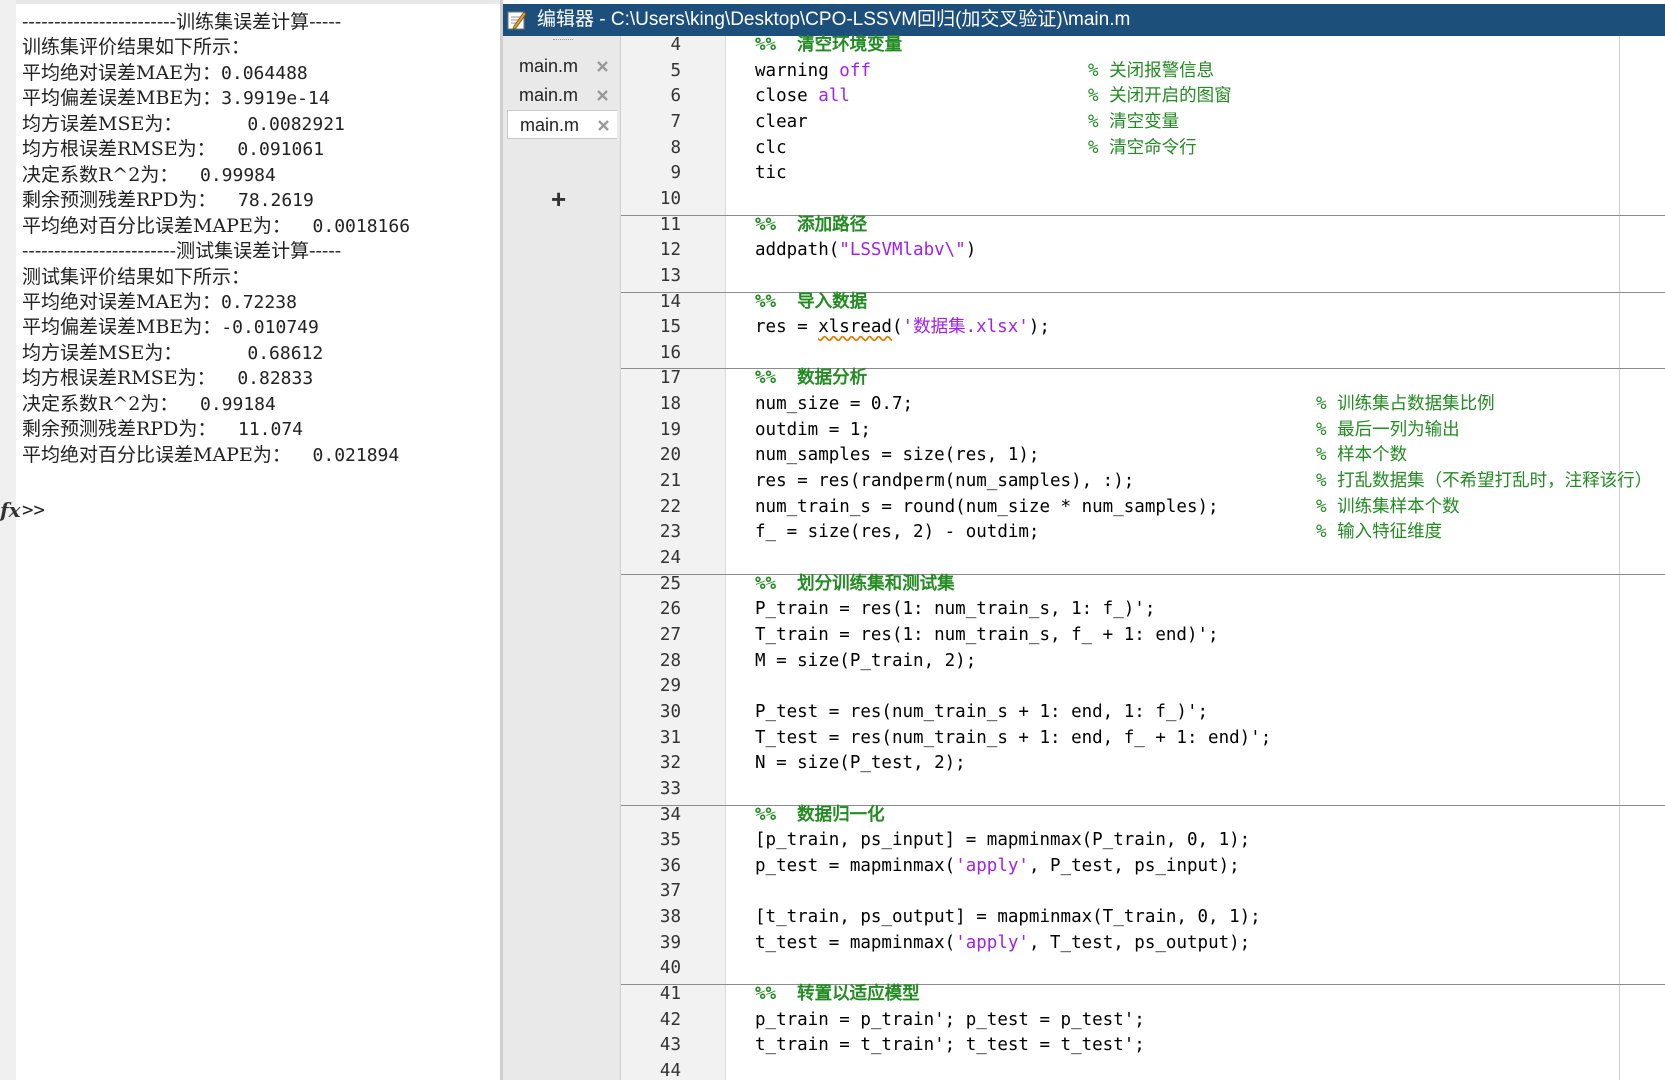 Image resolution: width=1665 pixels, height=1085 pixels. I want to click on code-text: N = size(P_test, 2);, so click(860, 764).